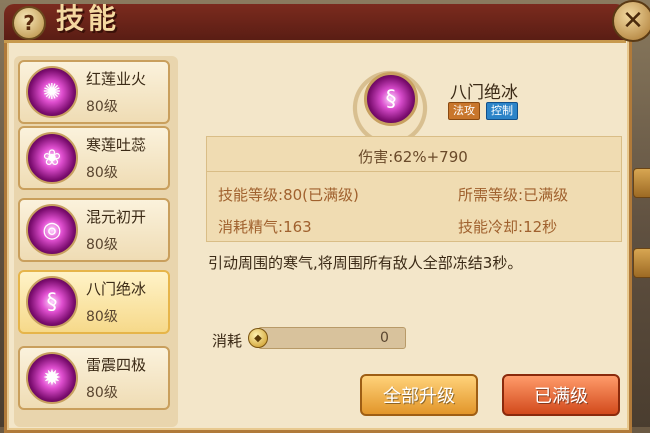 The image size is (650, 433). Describe the element at coordinates (94, 378) in the screenshot. I see `skill-card-lei-zhen-si-ji: ✹ 雷震四极 80级` at that location.